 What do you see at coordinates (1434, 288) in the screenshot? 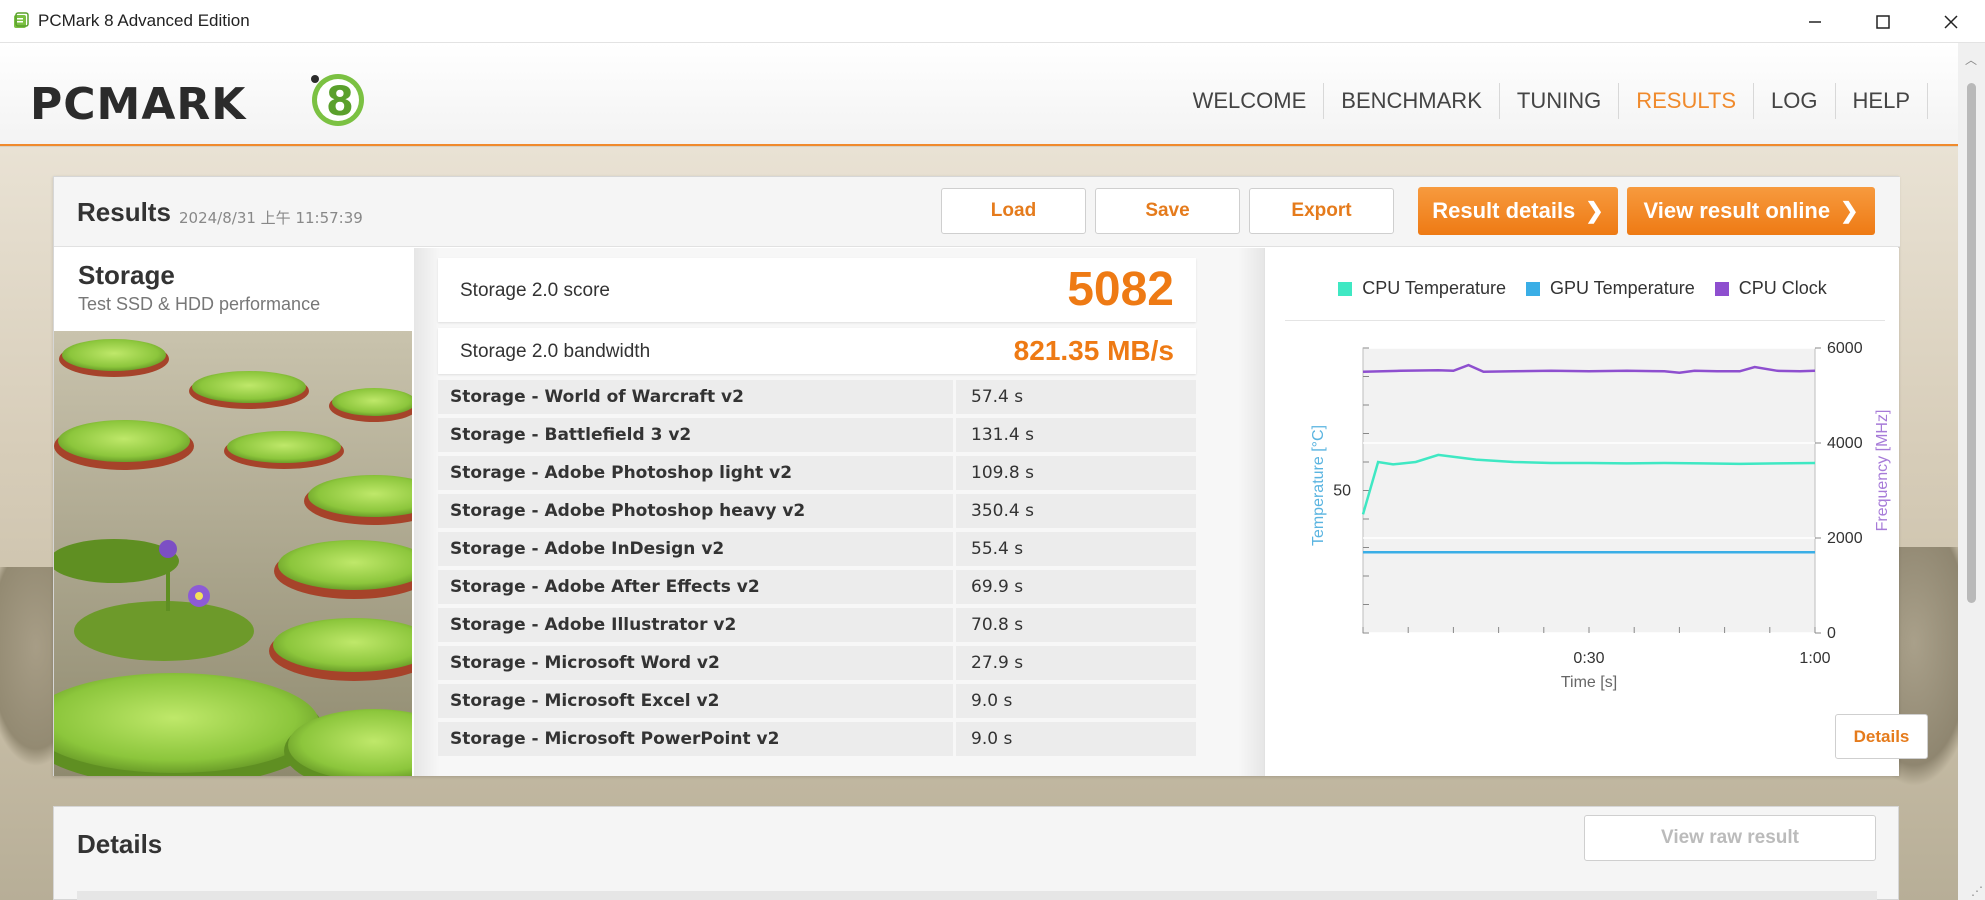
I see `legend-label: CPU Temperature` at bounding box center [1434, 288].